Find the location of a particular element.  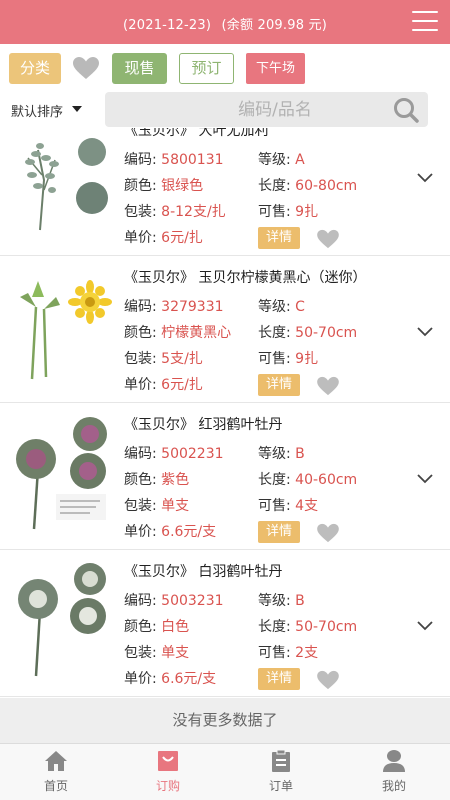

tab-label: 订单 is located at coordinates (280, 786).